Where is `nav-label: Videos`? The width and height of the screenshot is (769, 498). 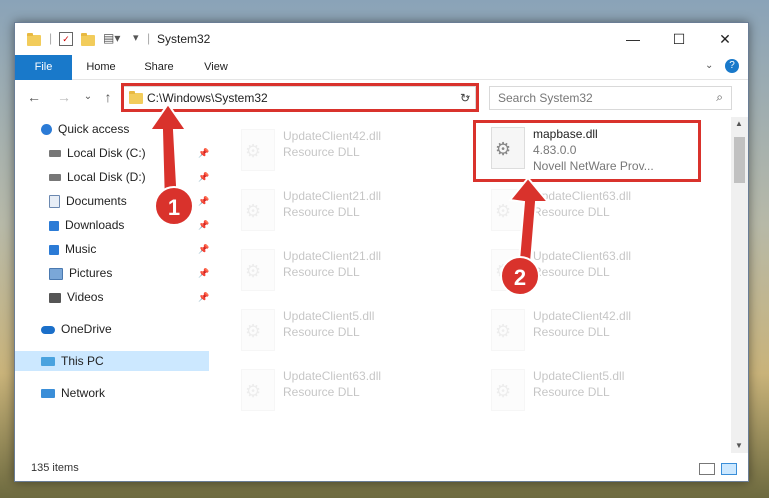 nav-label: Videos is located at coordinates (85, 297).